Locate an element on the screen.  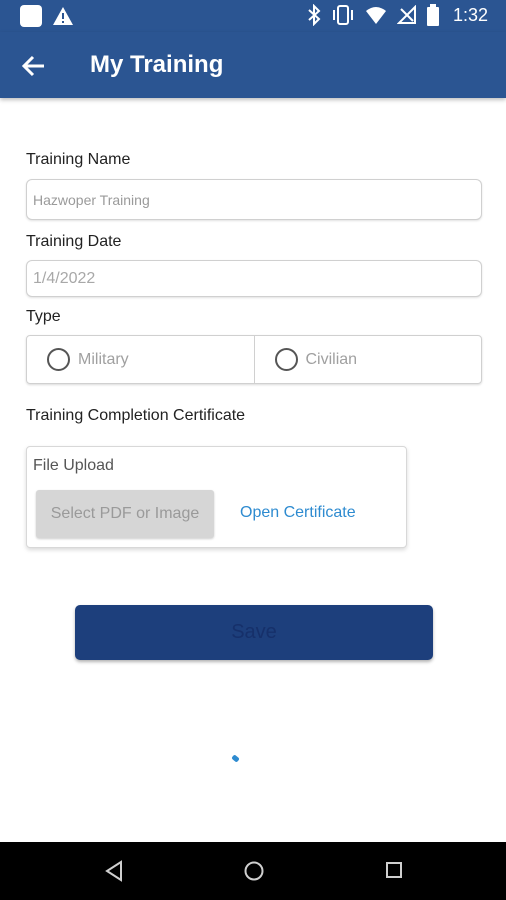
system-nav-bar is located at coordinates (253, 871).